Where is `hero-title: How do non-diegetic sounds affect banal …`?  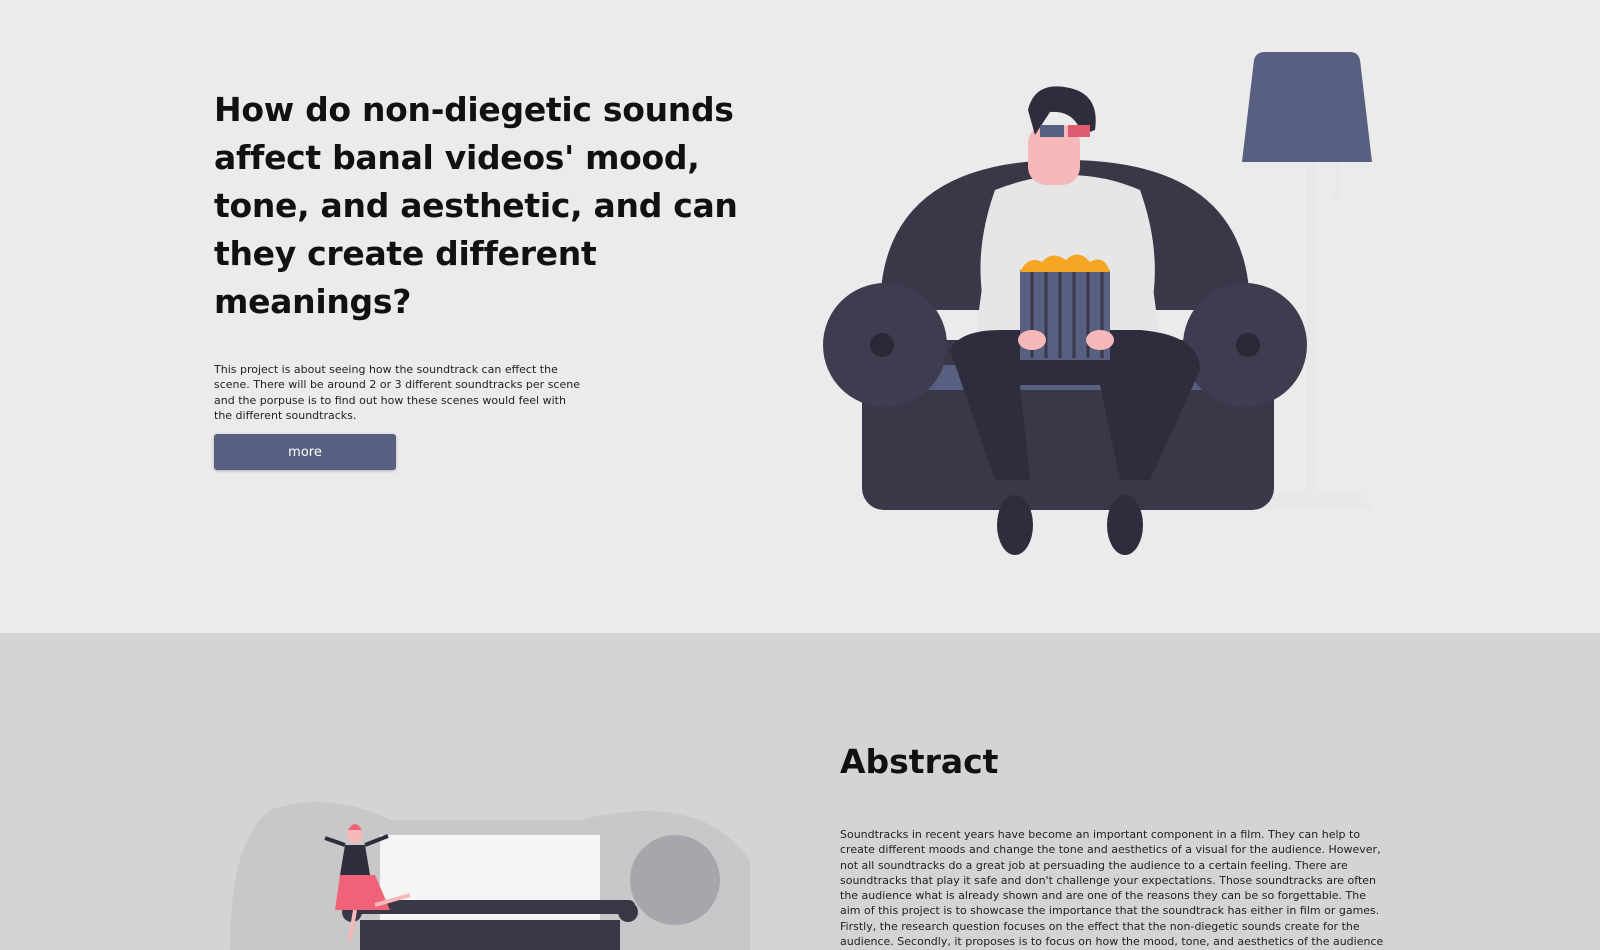 hero-title: How do non-diegetic sounds affect banal … is located at coordinates (476, 205).